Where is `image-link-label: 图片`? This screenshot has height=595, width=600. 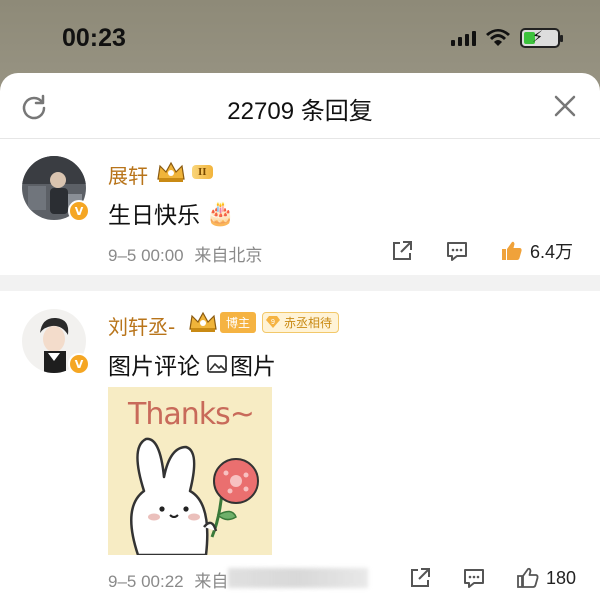 image-link-label: 图片 is located at coordinates (253, 367).